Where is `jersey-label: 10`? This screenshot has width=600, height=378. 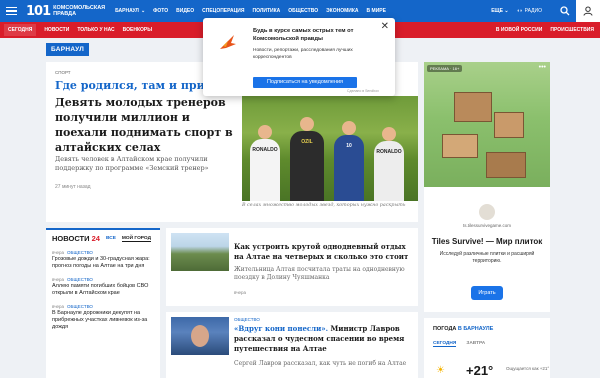 jersey-label: 10 is located at coordinates (349, 146).